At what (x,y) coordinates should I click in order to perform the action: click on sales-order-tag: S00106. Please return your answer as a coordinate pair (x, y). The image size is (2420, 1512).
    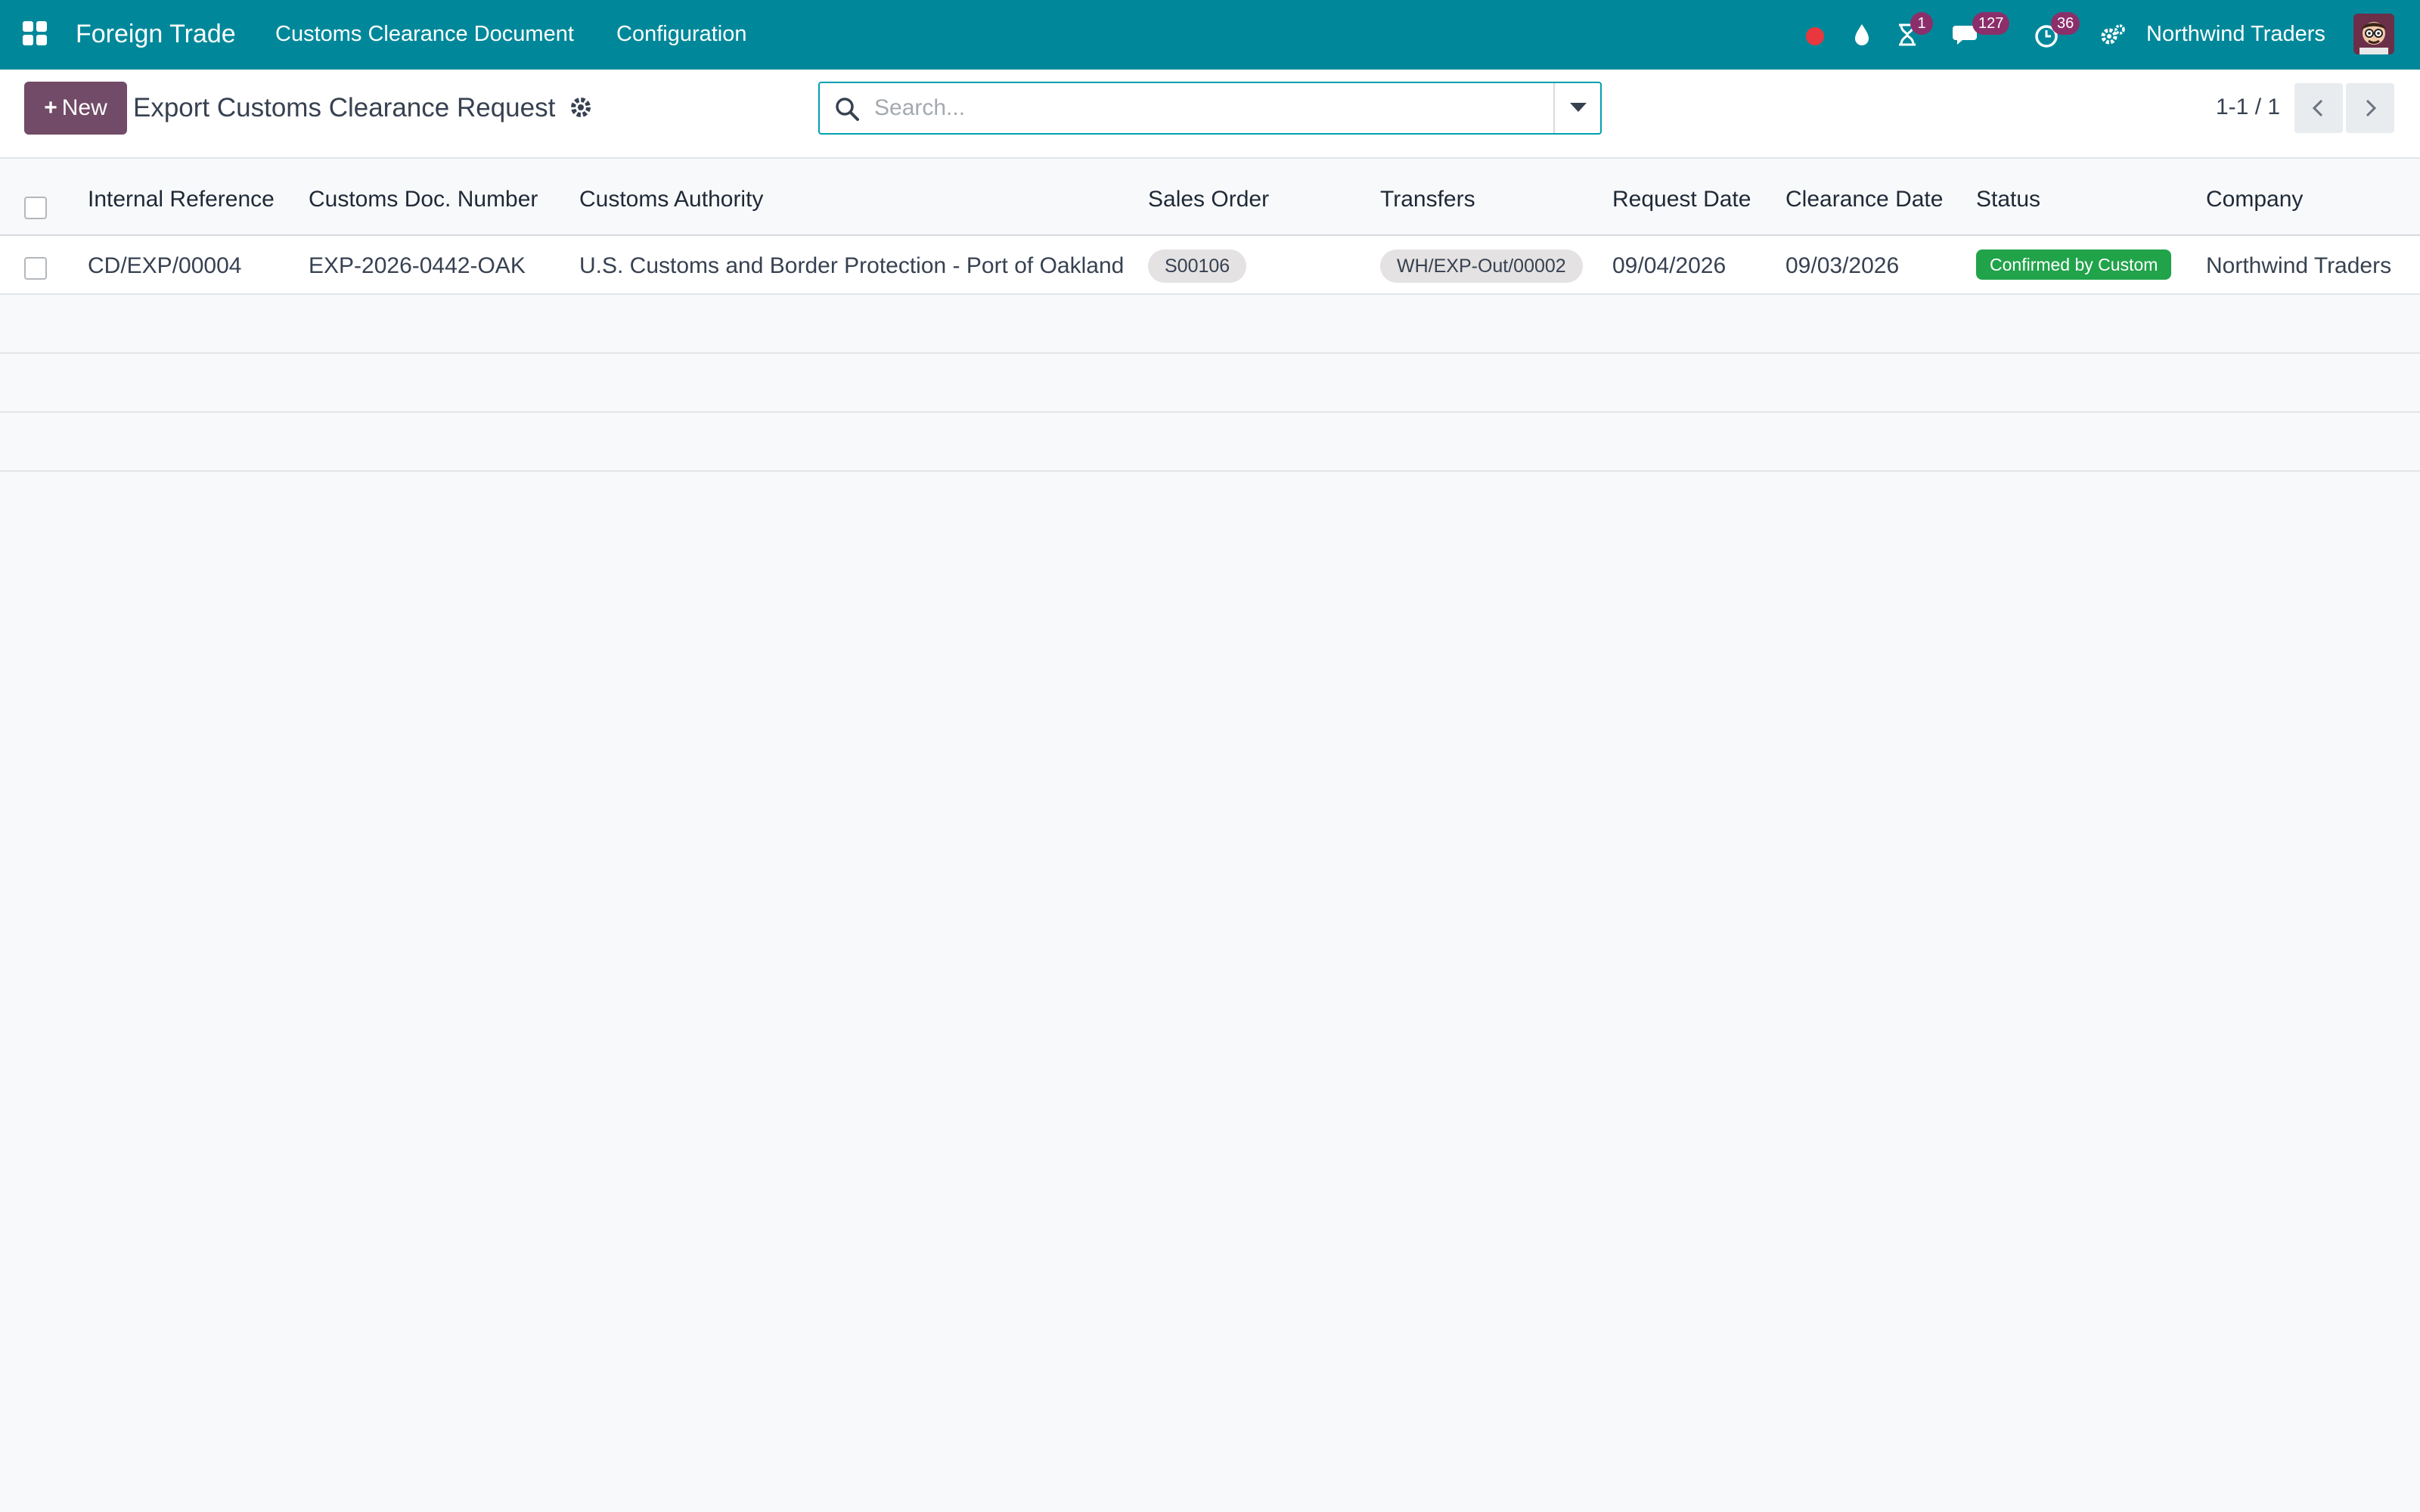
    Looking at the image, I should click on (1197, 266).